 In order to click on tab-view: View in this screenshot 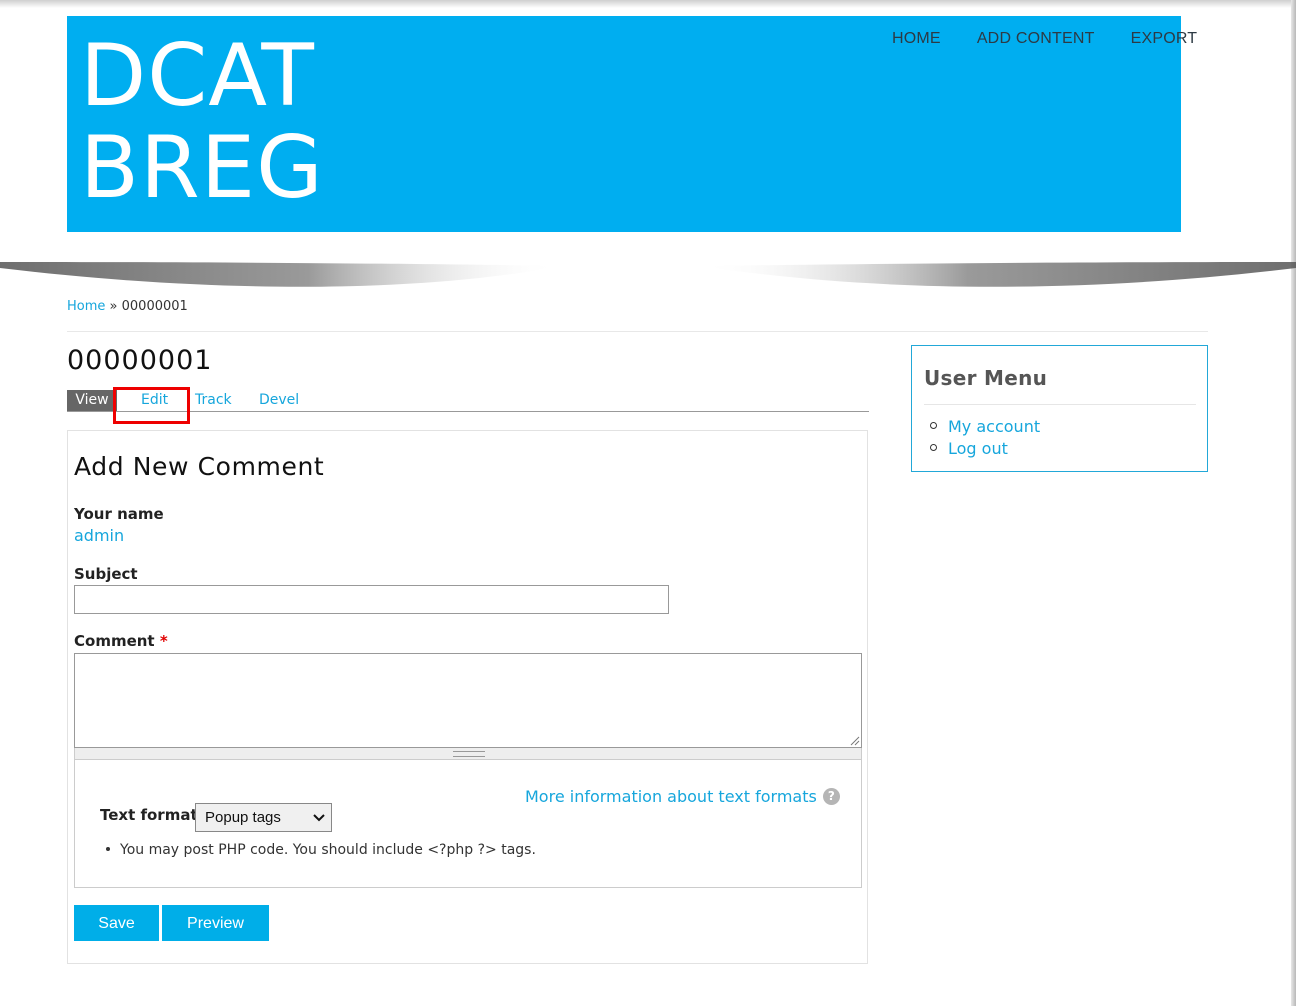, I will do `click(92, 400)`.